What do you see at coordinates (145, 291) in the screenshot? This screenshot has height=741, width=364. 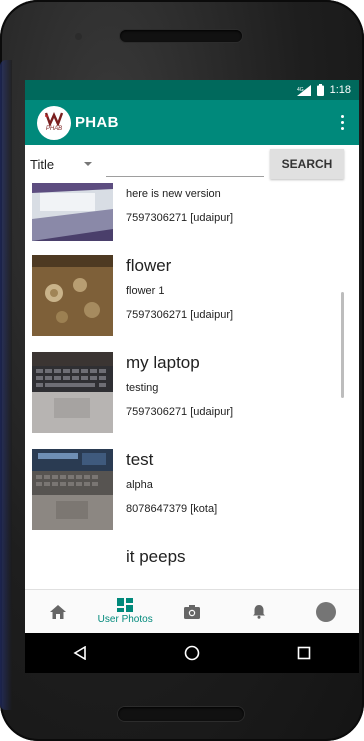 I see `post-description: flower 1` at bounding box center [145, 291].